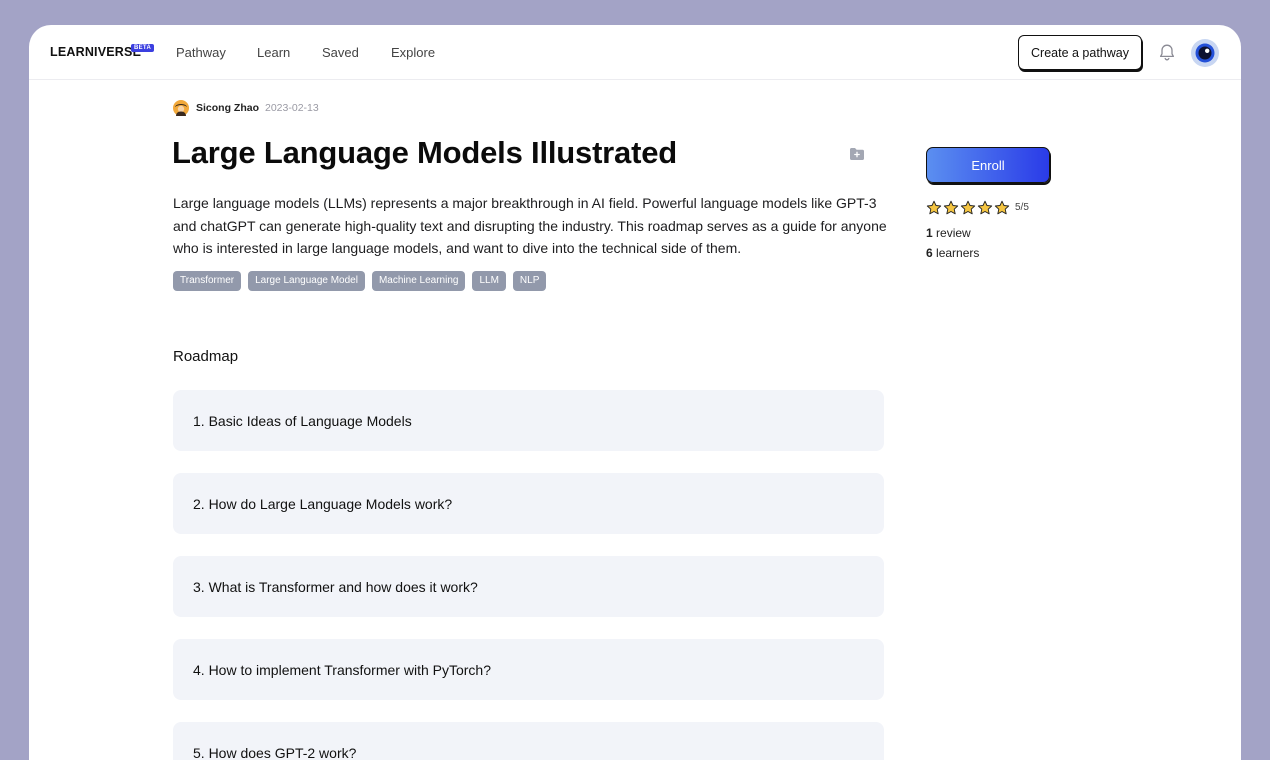 This screenshot has width=1270, height=760. I want to click on tag-transformer: Transformer, so click(207, 281).